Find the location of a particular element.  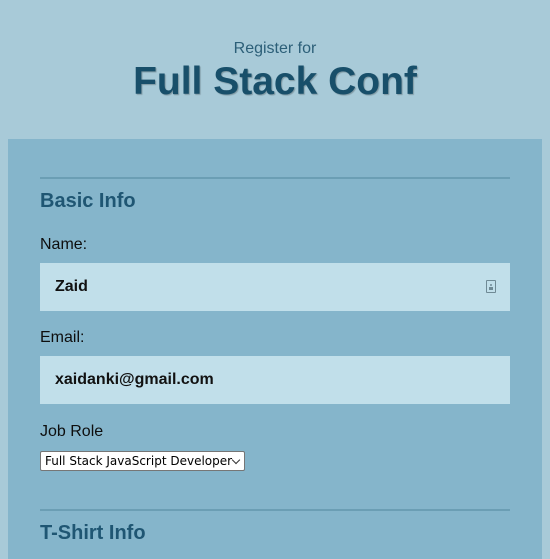

job-role-select: Full Stack JavaScript Developer is located at coordinates (142, 461).